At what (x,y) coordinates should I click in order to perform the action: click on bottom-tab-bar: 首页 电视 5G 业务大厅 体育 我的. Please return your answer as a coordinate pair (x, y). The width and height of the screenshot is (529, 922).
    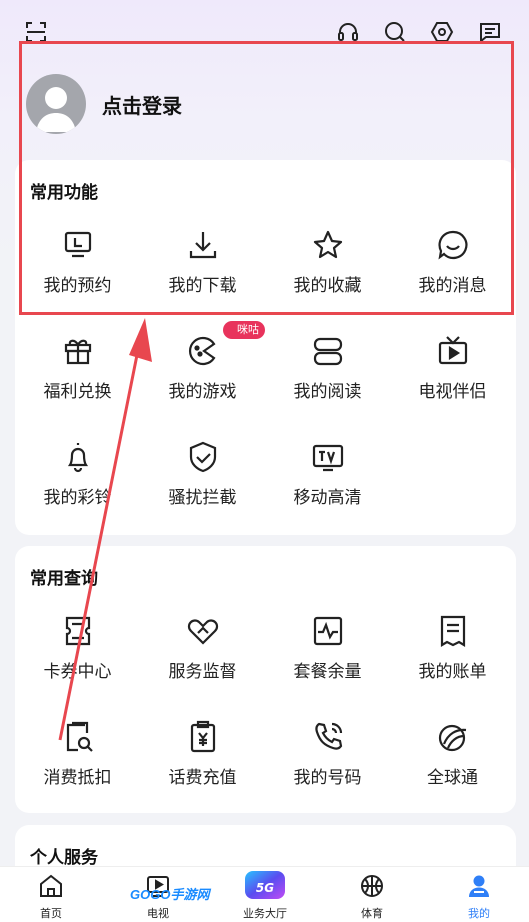
    Looking at the image, I should click on (264, 894).